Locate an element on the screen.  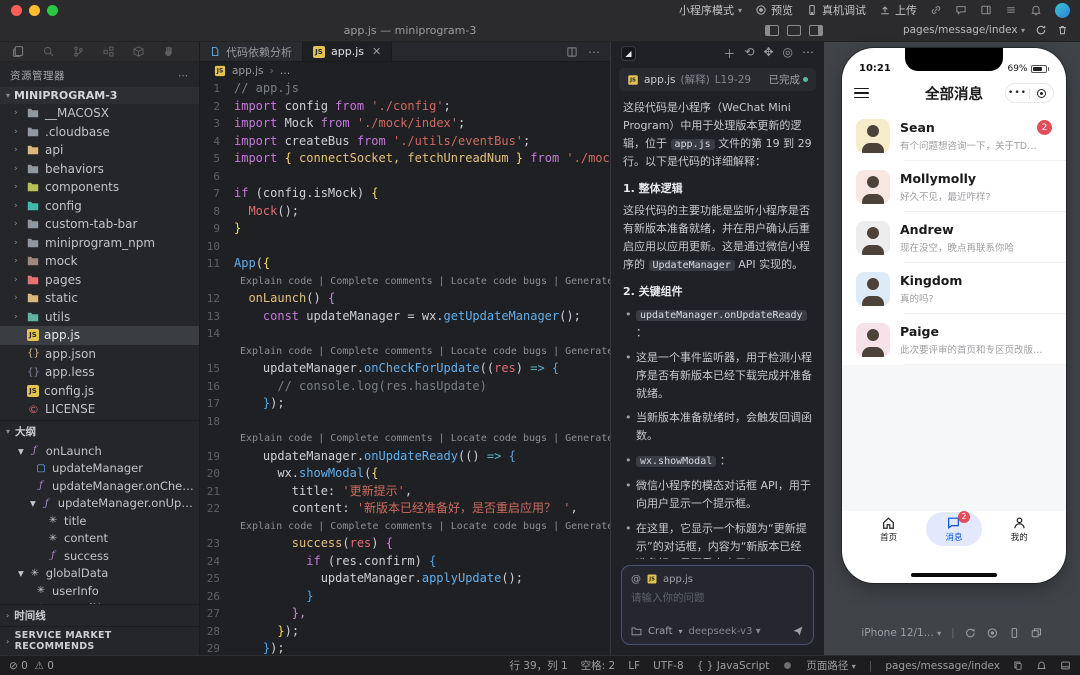
feedback-bell-icon is located at coordinates (1041, 665).